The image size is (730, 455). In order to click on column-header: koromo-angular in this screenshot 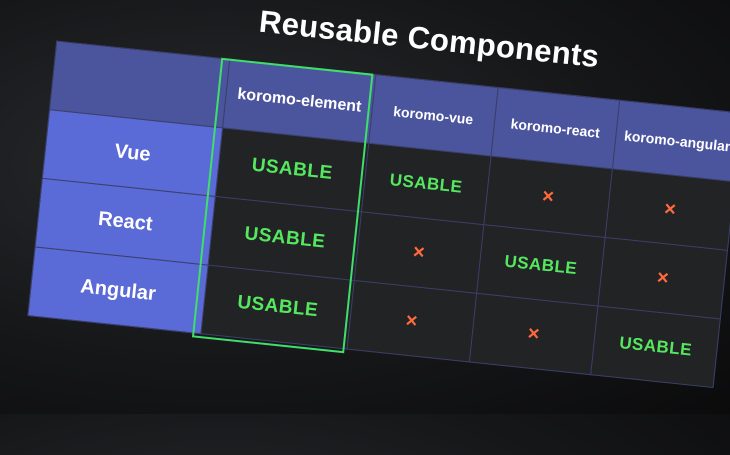, I will do `click(671, 141)`.